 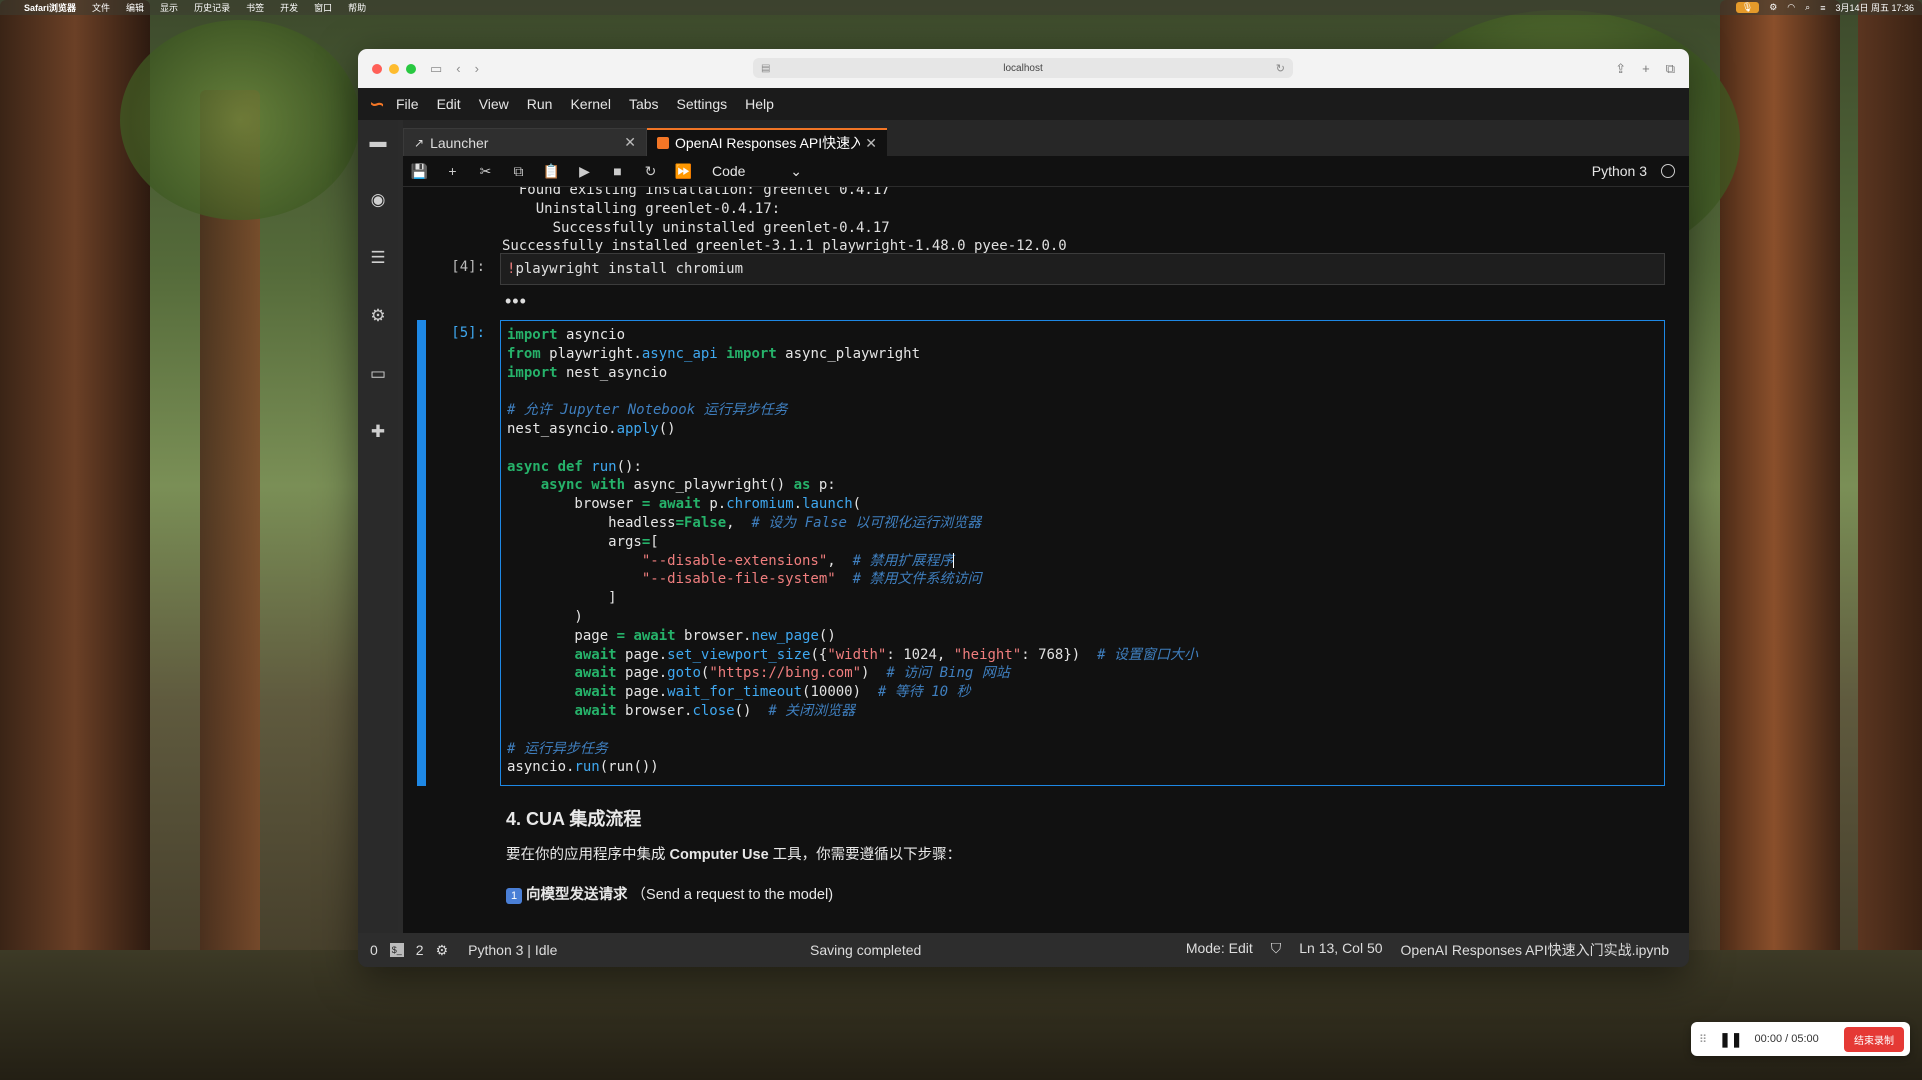 I want to click on address-bar: ▤ localhost ↻, so click(x=1023, y=68).